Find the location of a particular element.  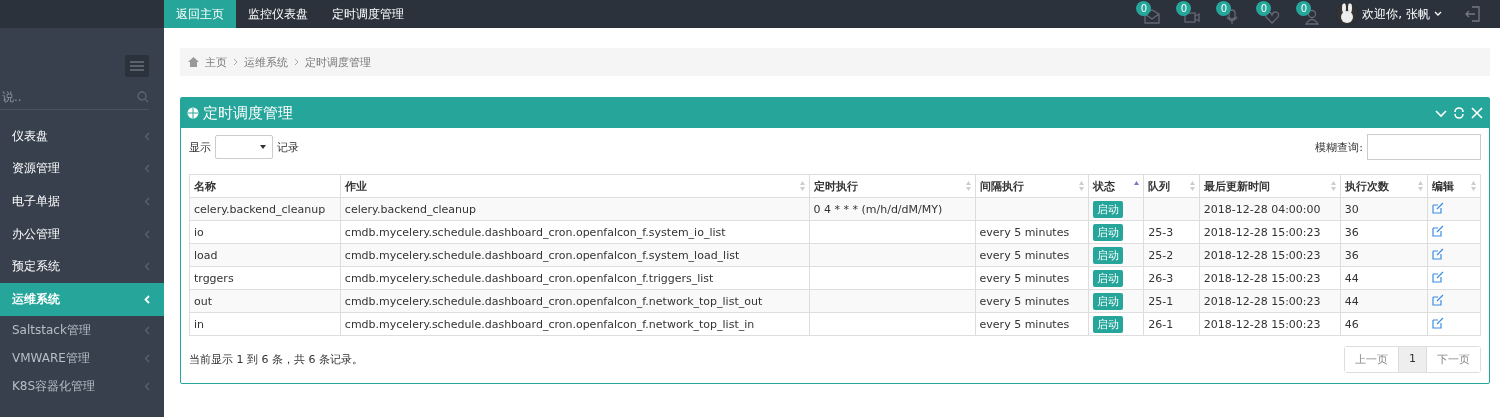

page-link: 下一页 is located at coordinates (1453, 359).